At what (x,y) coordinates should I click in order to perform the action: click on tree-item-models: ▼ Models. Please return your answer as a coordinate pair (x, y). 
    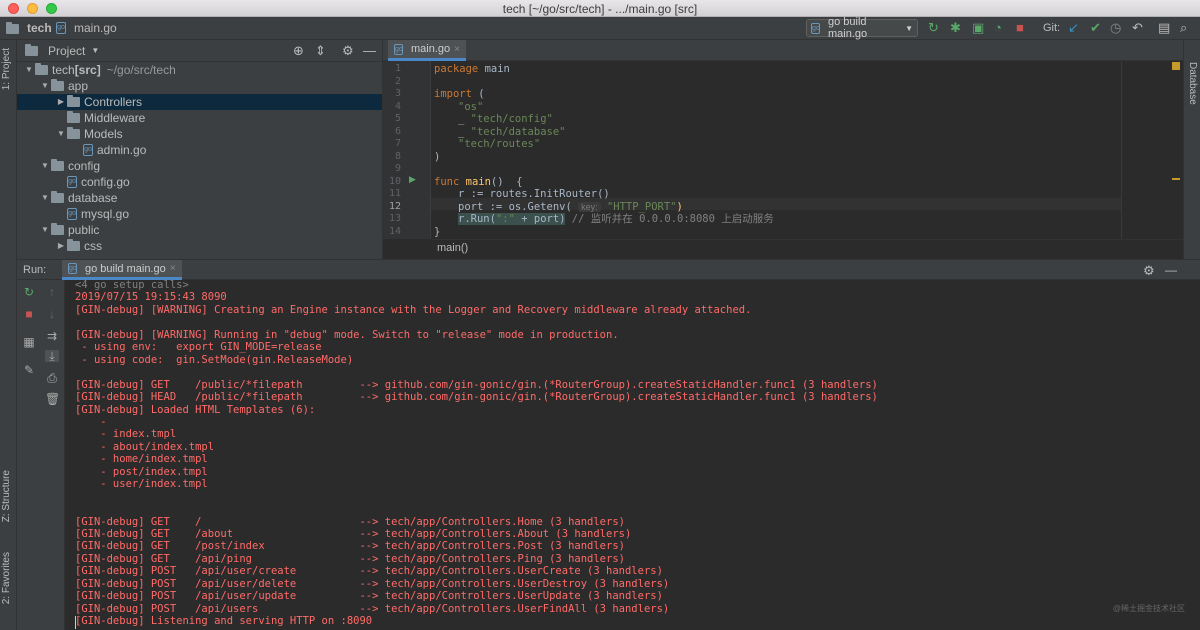
    Looking at the image, I should click on (199, 134).